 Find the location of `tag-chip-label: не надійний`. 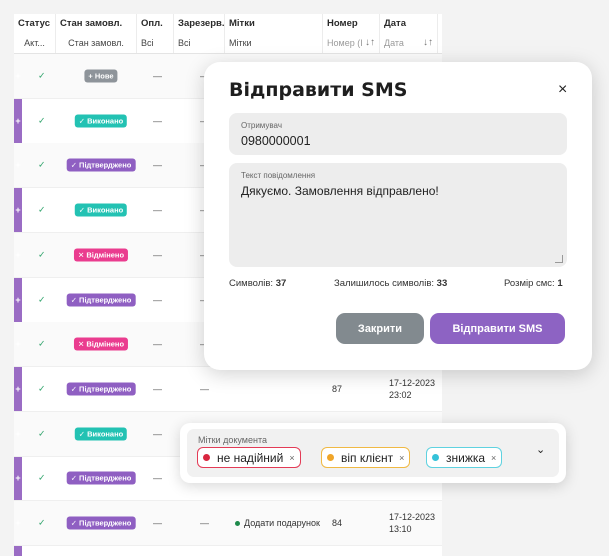

tag-chip-label: не надійний is located at coordinates (250, 457).